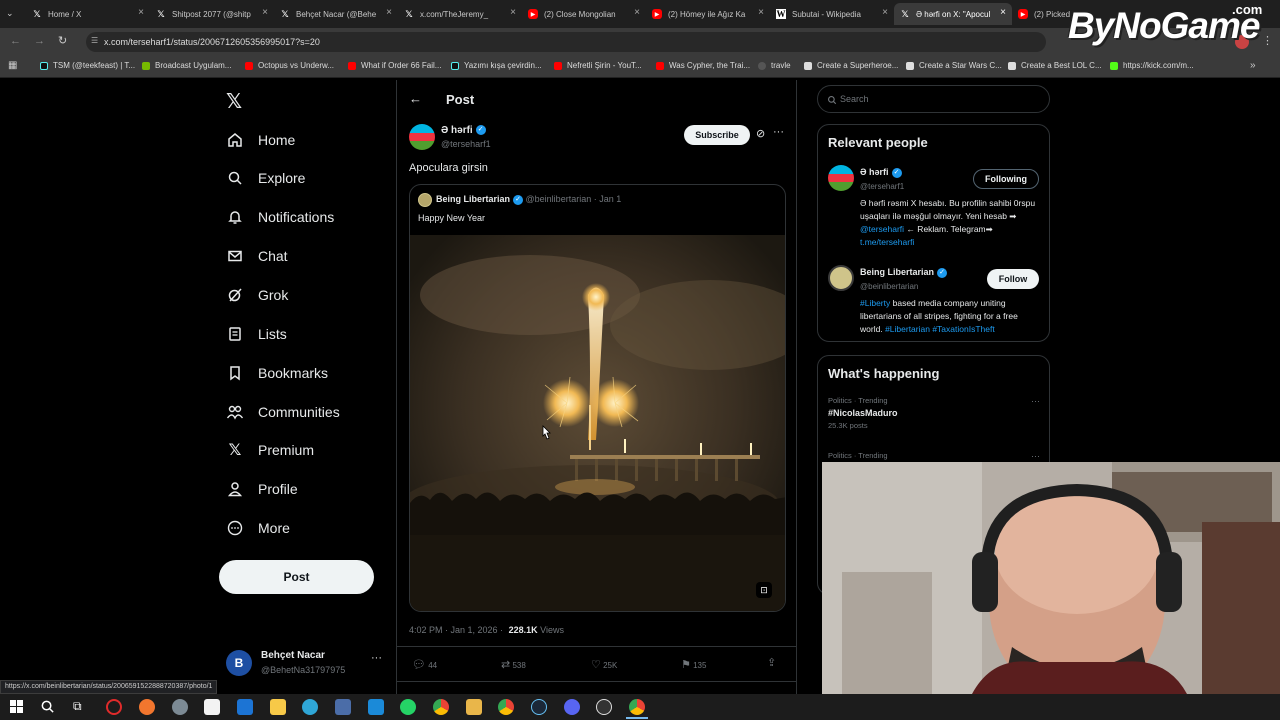 This screenshot has width=1280, height=720. What do you see at coordinates (422, 137) in the screenshot?
I see `author-avatar` at bounding box center [422, 137].